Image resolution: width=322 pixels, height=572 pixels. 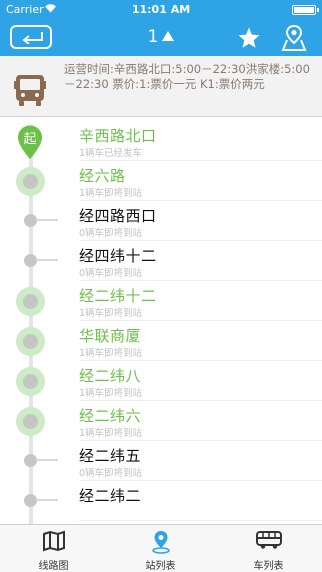 I want to click on route-selector: 1, so click(x=161, y=37).